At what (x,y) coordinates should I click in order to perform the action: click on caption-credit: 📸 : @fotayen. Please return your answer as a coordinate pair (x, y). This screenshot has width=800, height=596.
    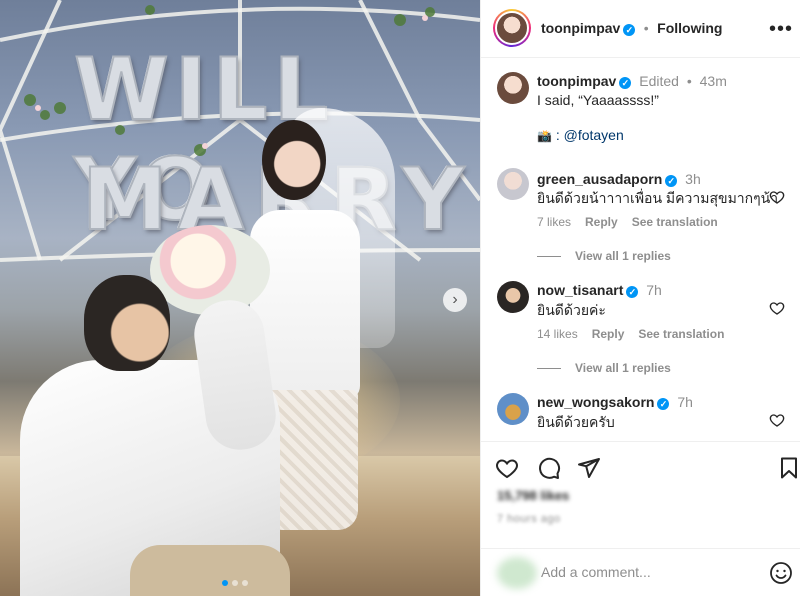
    Looking at the image, I should click on (580, 135).